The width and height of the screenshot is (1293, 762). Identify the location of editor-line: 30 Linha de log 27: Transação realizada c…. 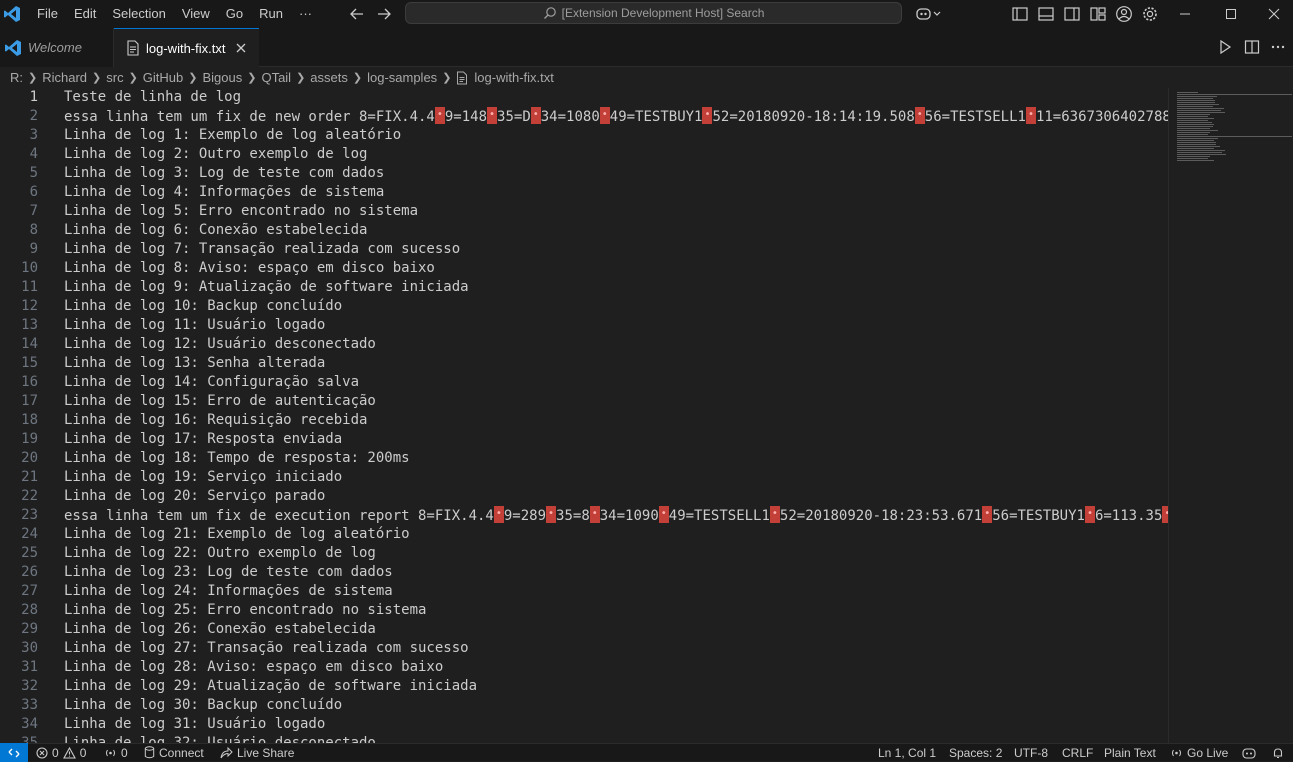
(584, 648).